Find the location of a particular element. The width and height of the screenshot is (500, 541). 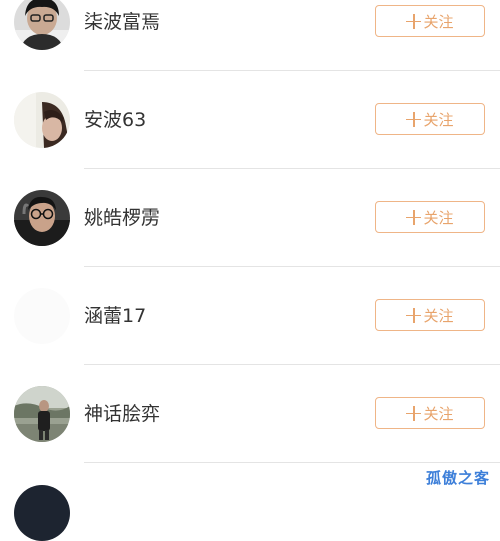

list-item: 柒波富焉 关注 is located at coordinates (250, 35).